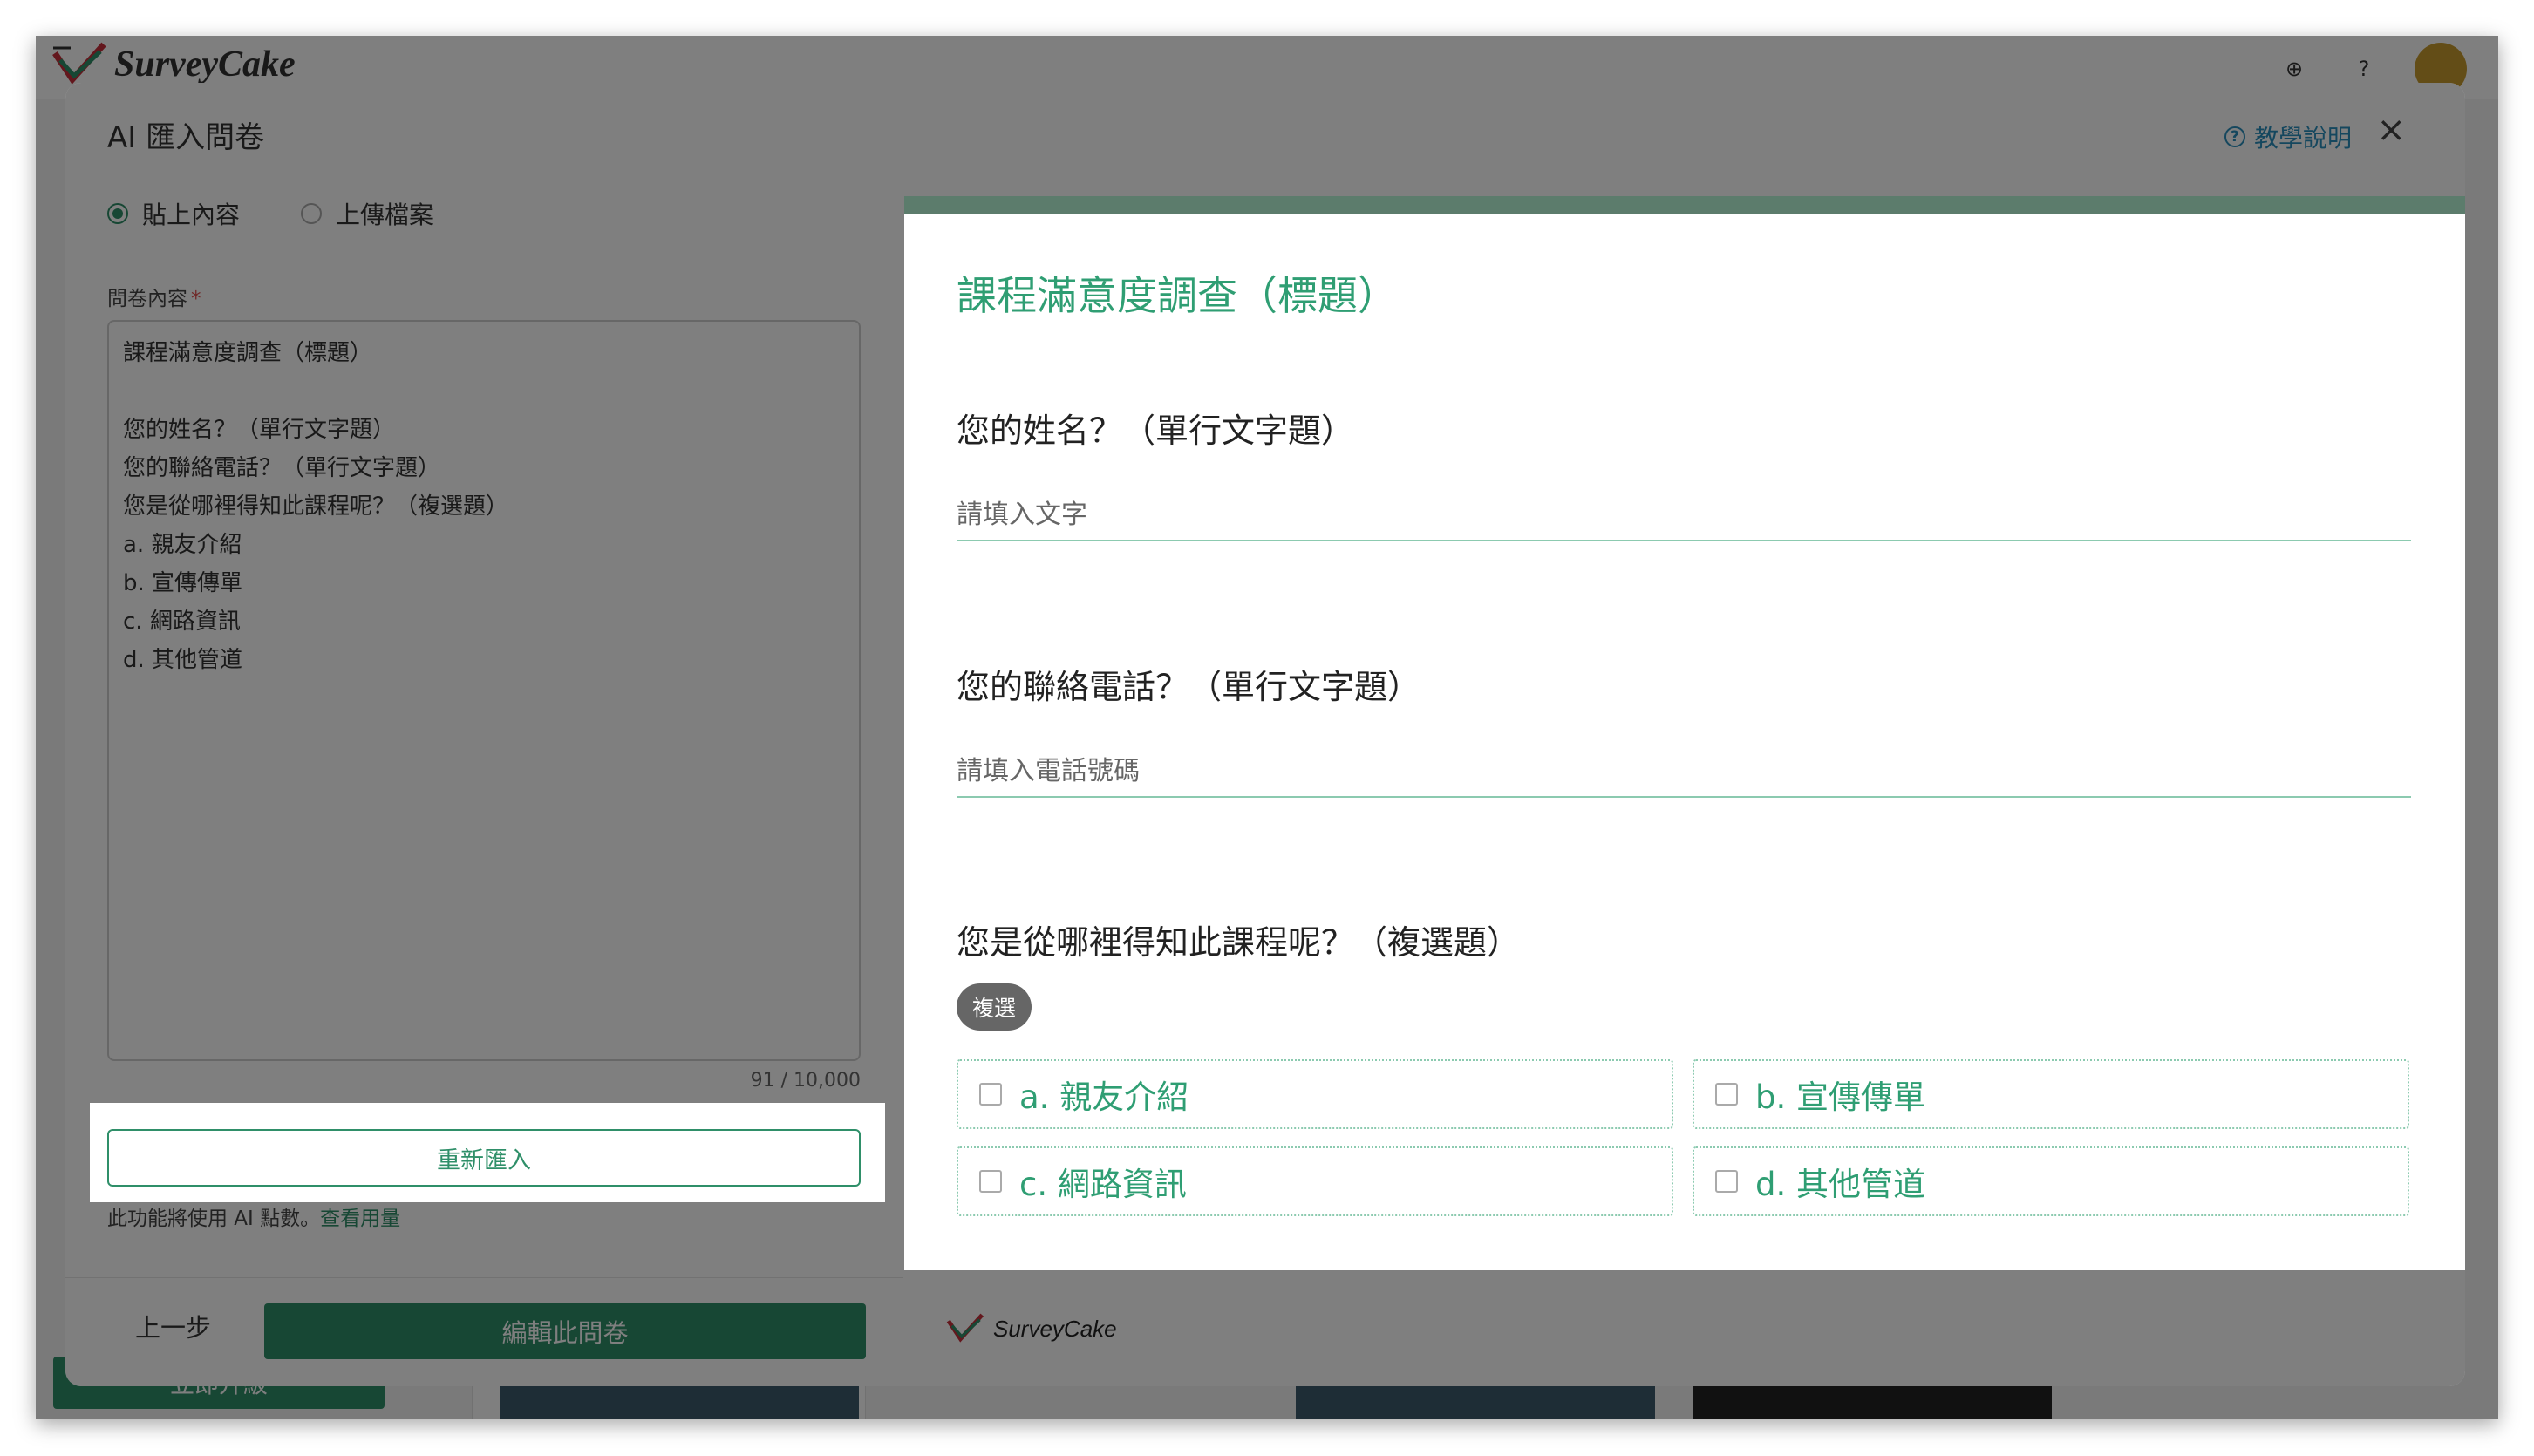 The height and width of the screenshot is (1456, 2534). I want to click on phone-input: 請填入電話號碼, so click(1684, 773).